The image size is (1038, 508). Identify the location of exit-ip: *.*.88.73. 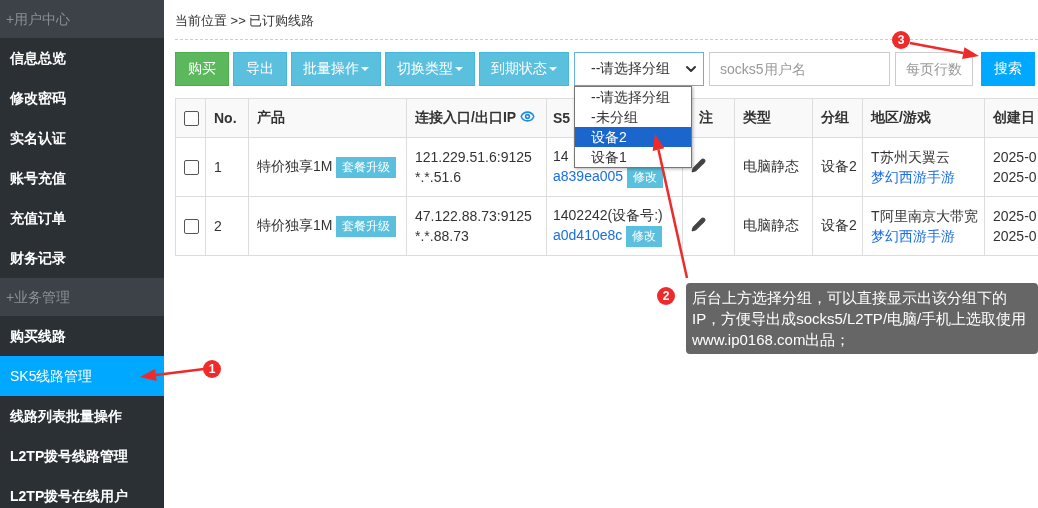
(442, 236).